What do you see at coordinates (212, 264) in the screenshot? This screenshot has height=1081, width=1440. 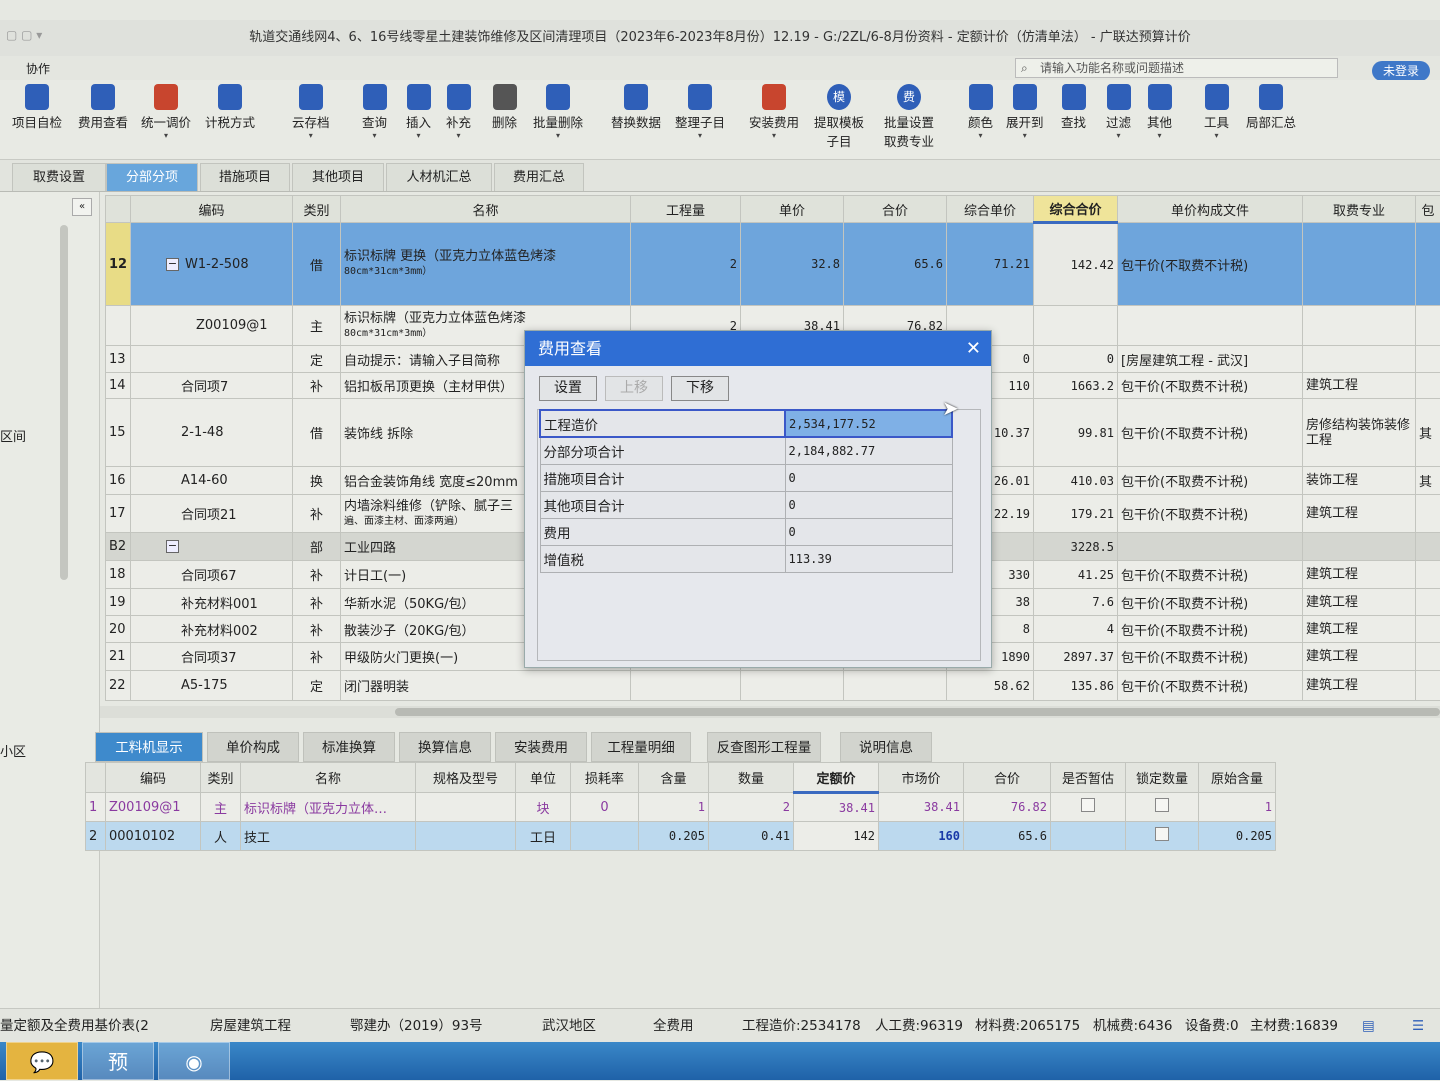 I see `cell-code: −W1-2-508` at bounding box center [212, 264].